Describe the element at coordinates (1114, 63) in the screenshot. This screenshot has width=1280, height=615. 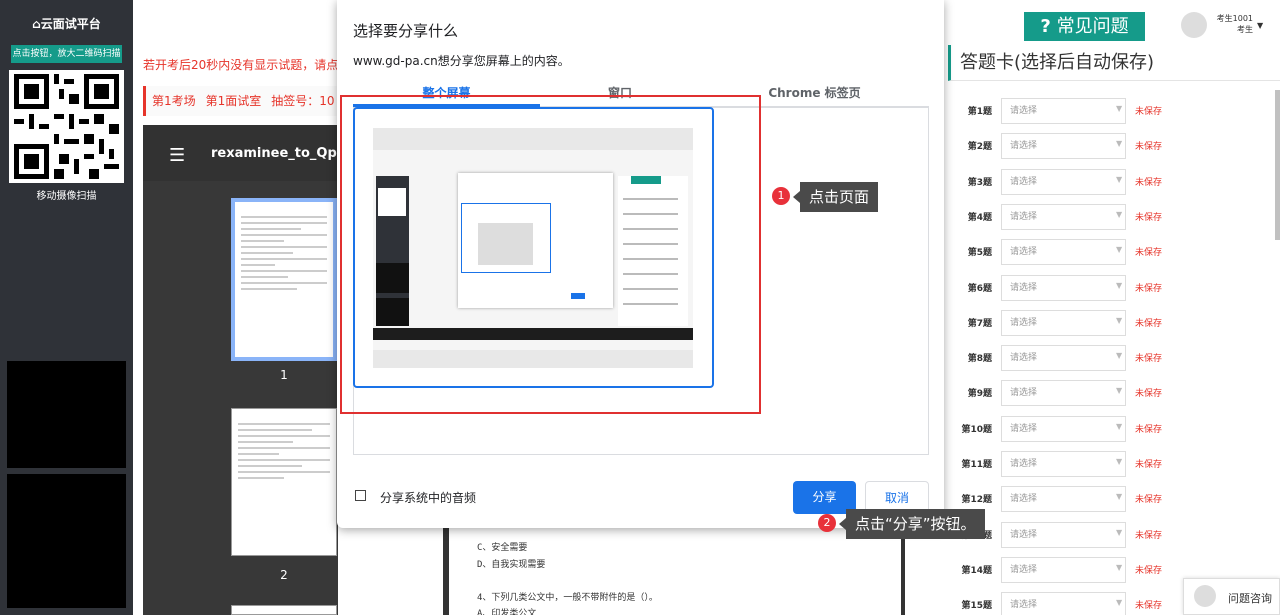
I see `answer-card-title: 答题卡(选择后自动保存)` at that location.